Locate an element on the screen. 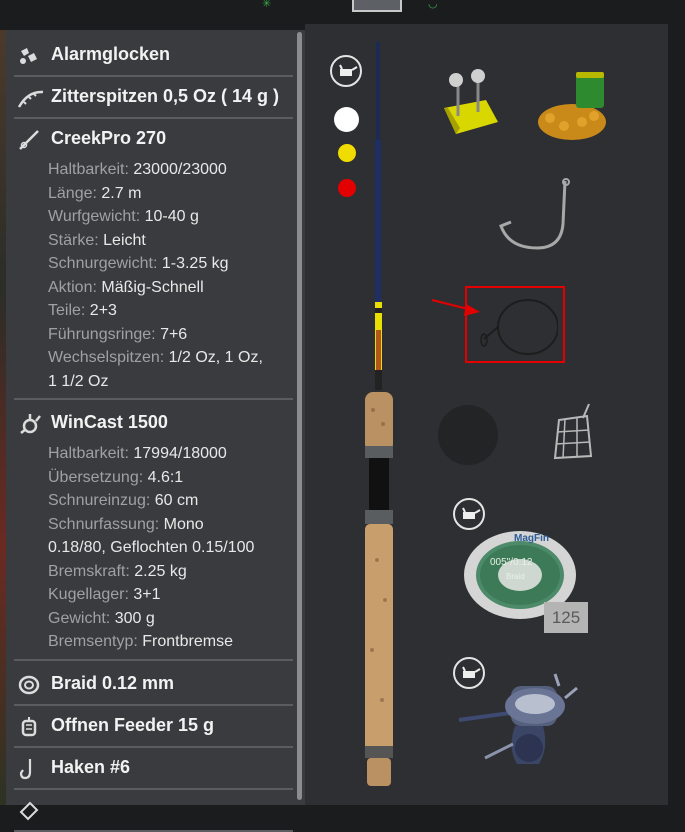 This screenshot has height=832, width=685. detail-value: 10-40 g is located at coordinates (171, 216).